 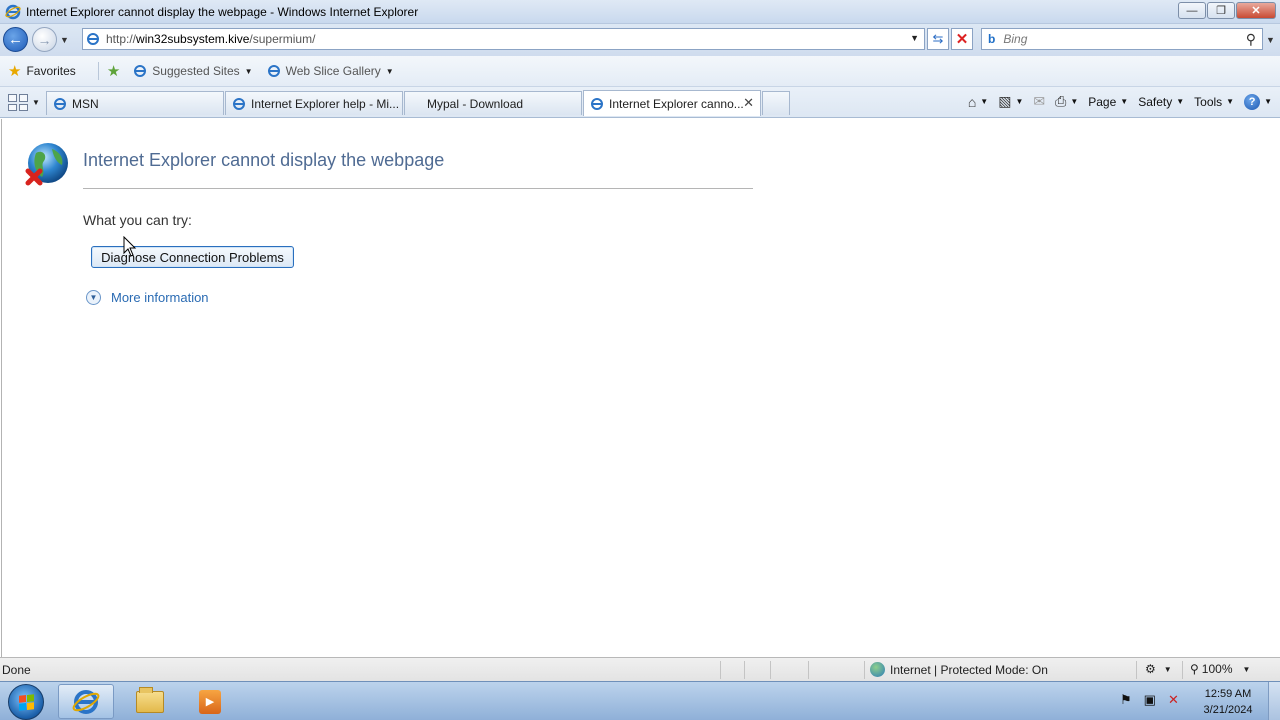 What do you see at coordinates (15, 71) in the screenshot?
I see `star-icon: ★` at bounding box center [15, 71].